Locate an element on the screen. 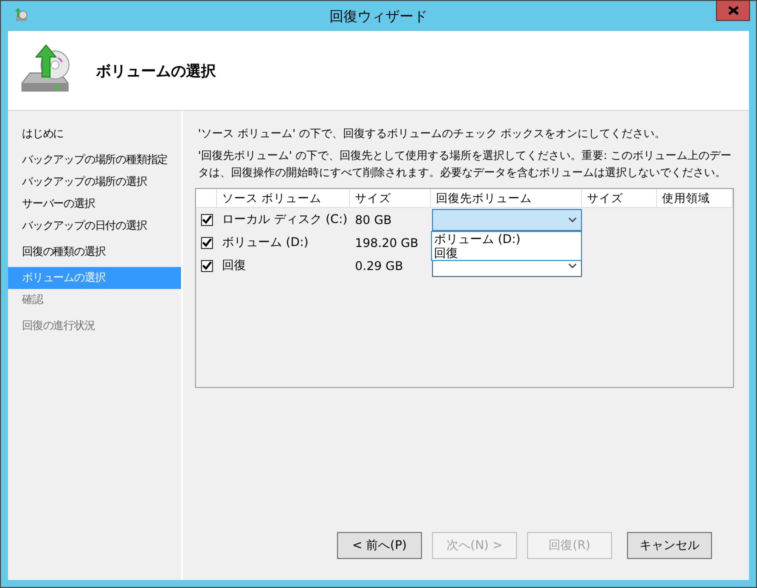 The height and width of the screenshot is (588, 757). dropdown-option: 回復 is located at coordinates (506, 253).